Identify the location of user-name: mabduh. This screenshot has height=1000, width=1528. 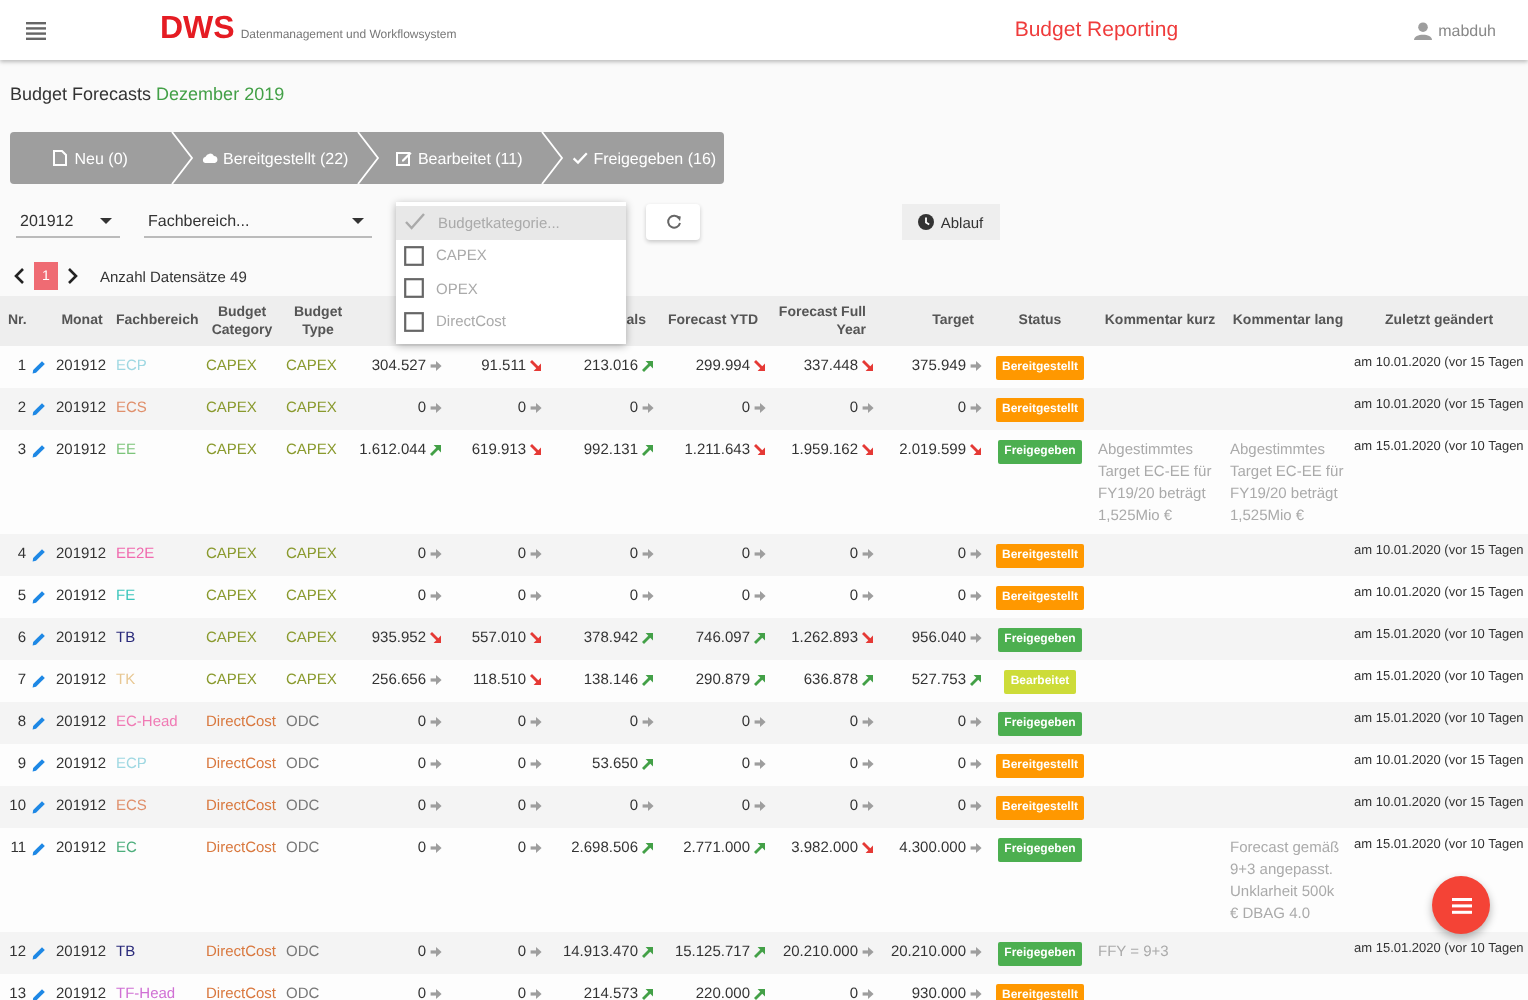
(1467, 30).